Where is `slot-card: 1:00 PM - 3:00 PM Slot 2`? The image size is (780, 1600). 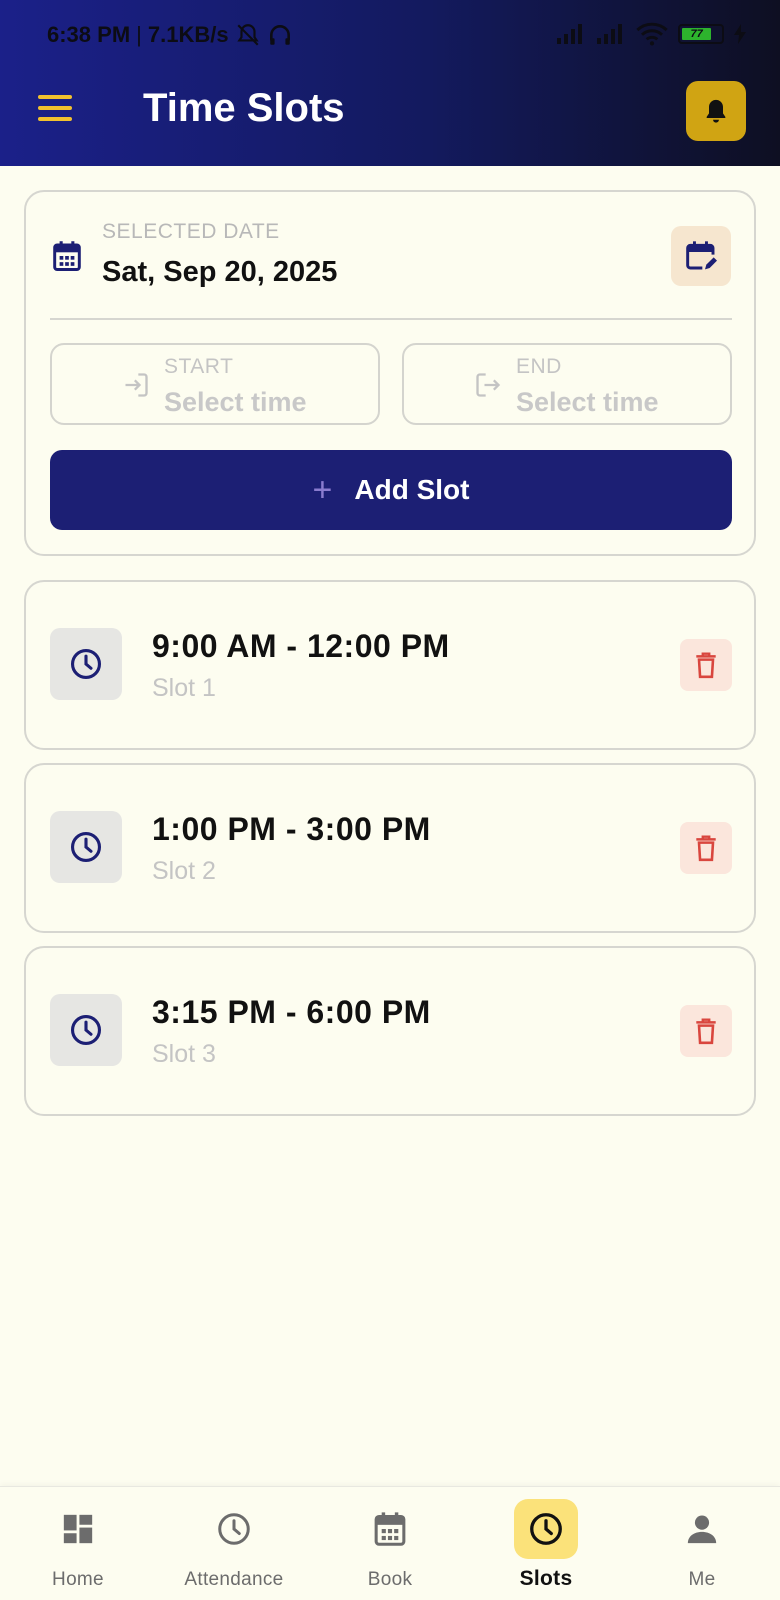
slot-card: 1:00 PM - 3:00 PM Slot 2 is located at coordinates (390, 848).